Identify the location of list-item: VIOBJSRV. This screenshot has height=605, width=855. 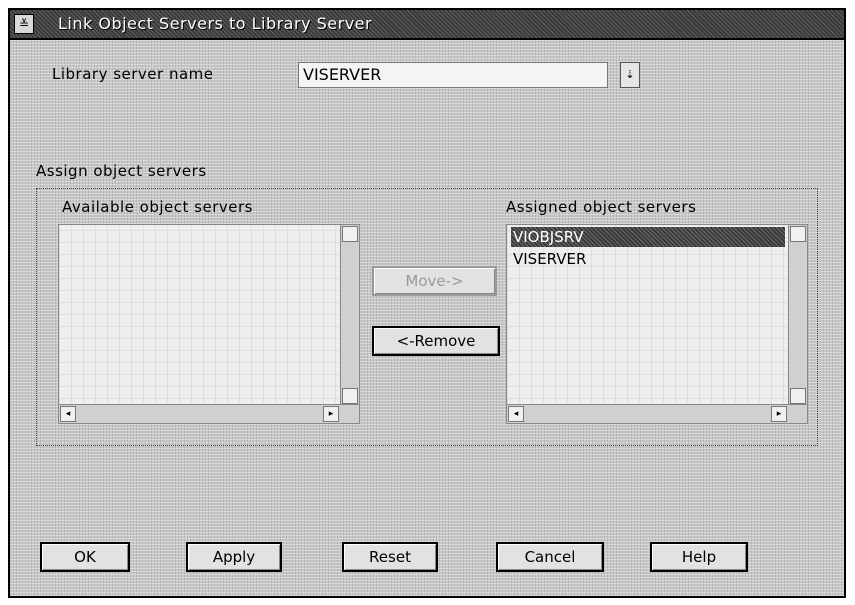
(648, 237).